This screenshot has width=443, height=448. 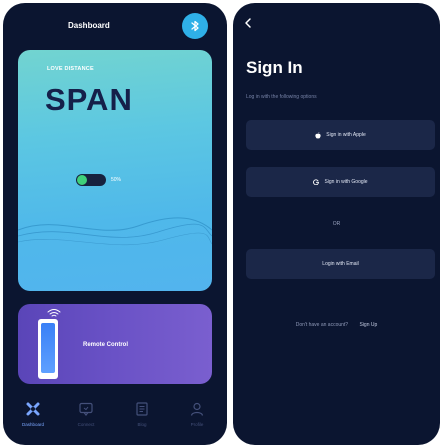 What do you see at coordinates (197, 409) in the screenshot?
I see `user-icon` at bounding box center [197, 409].